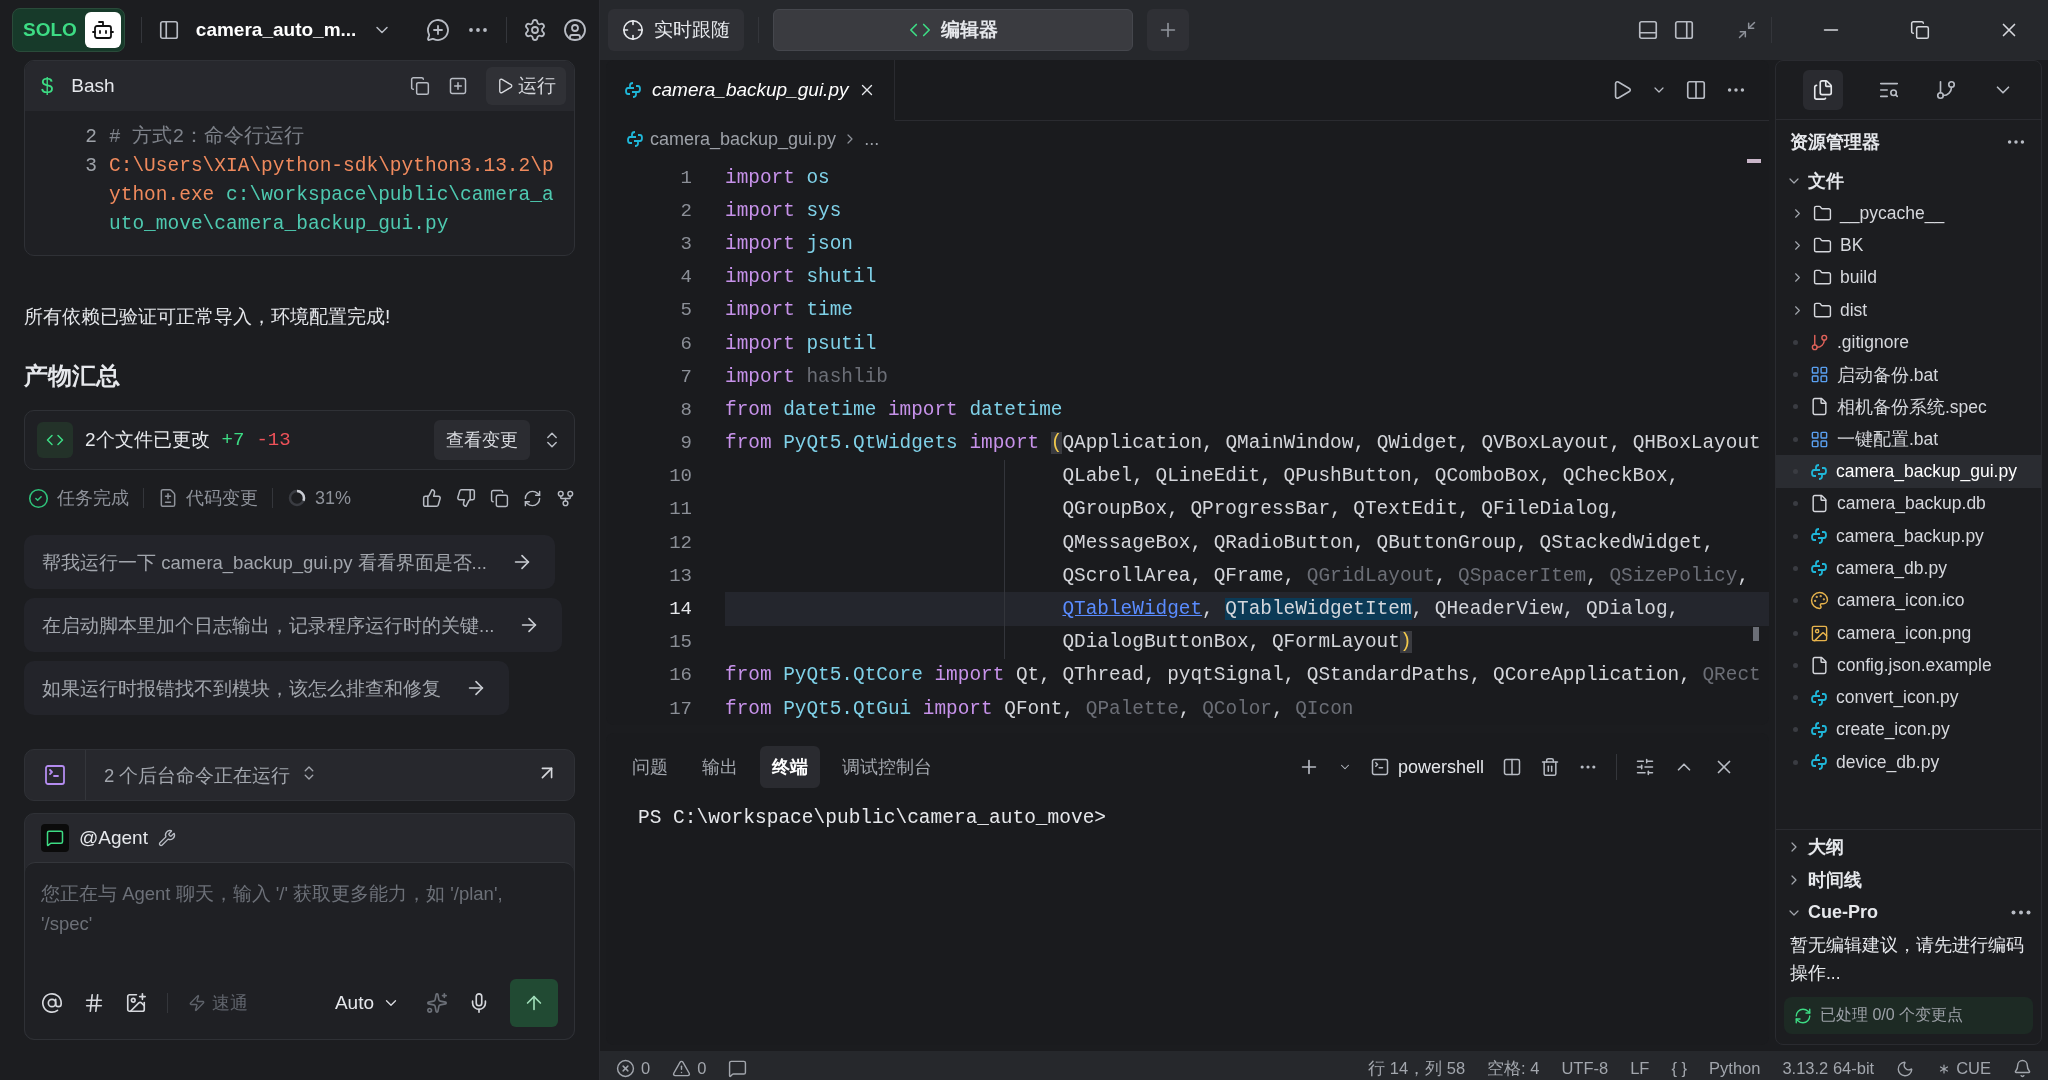 The width and height of the screenshot is (2048, 1080). I want to click on tools-icon, so click(166, 838).